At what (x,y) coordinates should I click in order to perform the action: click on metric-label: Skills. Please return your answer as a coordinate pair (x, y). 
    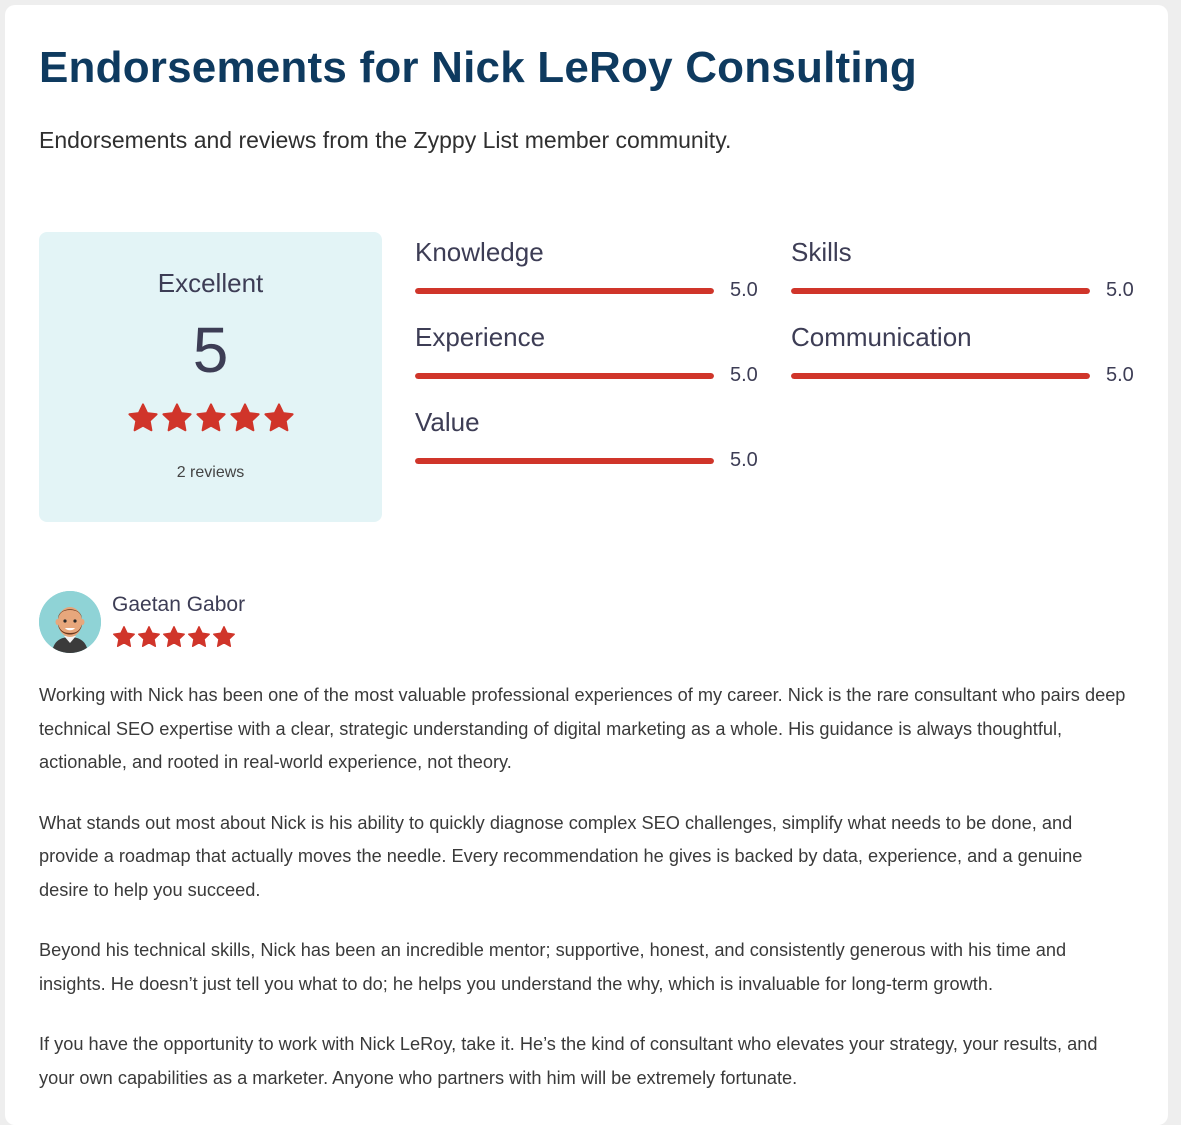
    Looking at the image, I should click on (821, 252).